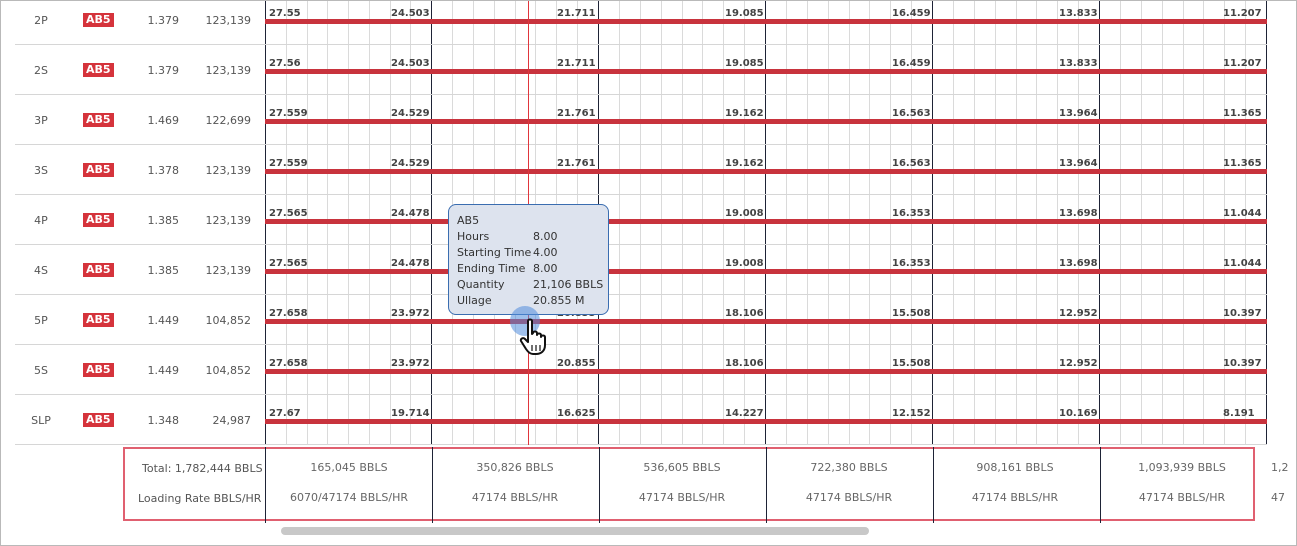  What do you see at coordinates (744, 13) in the screenshot?
I see `ullage-value: 19.085` at bounding box center [744, 13].